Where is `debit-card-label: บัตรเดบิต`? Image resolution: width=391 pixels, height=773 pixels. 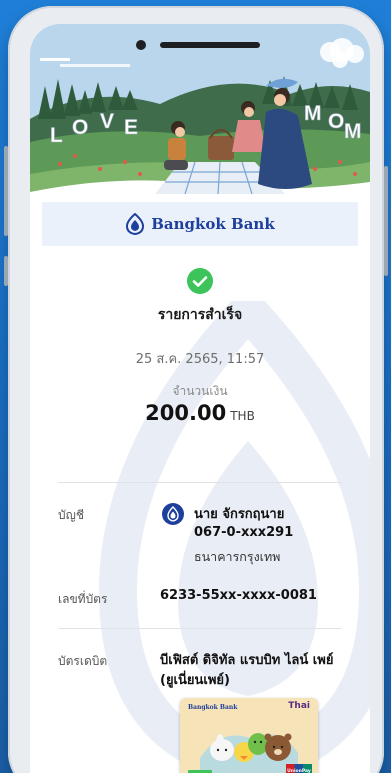
debit-card-label: บัตรเดบิต is located at coordinates (83, 661).